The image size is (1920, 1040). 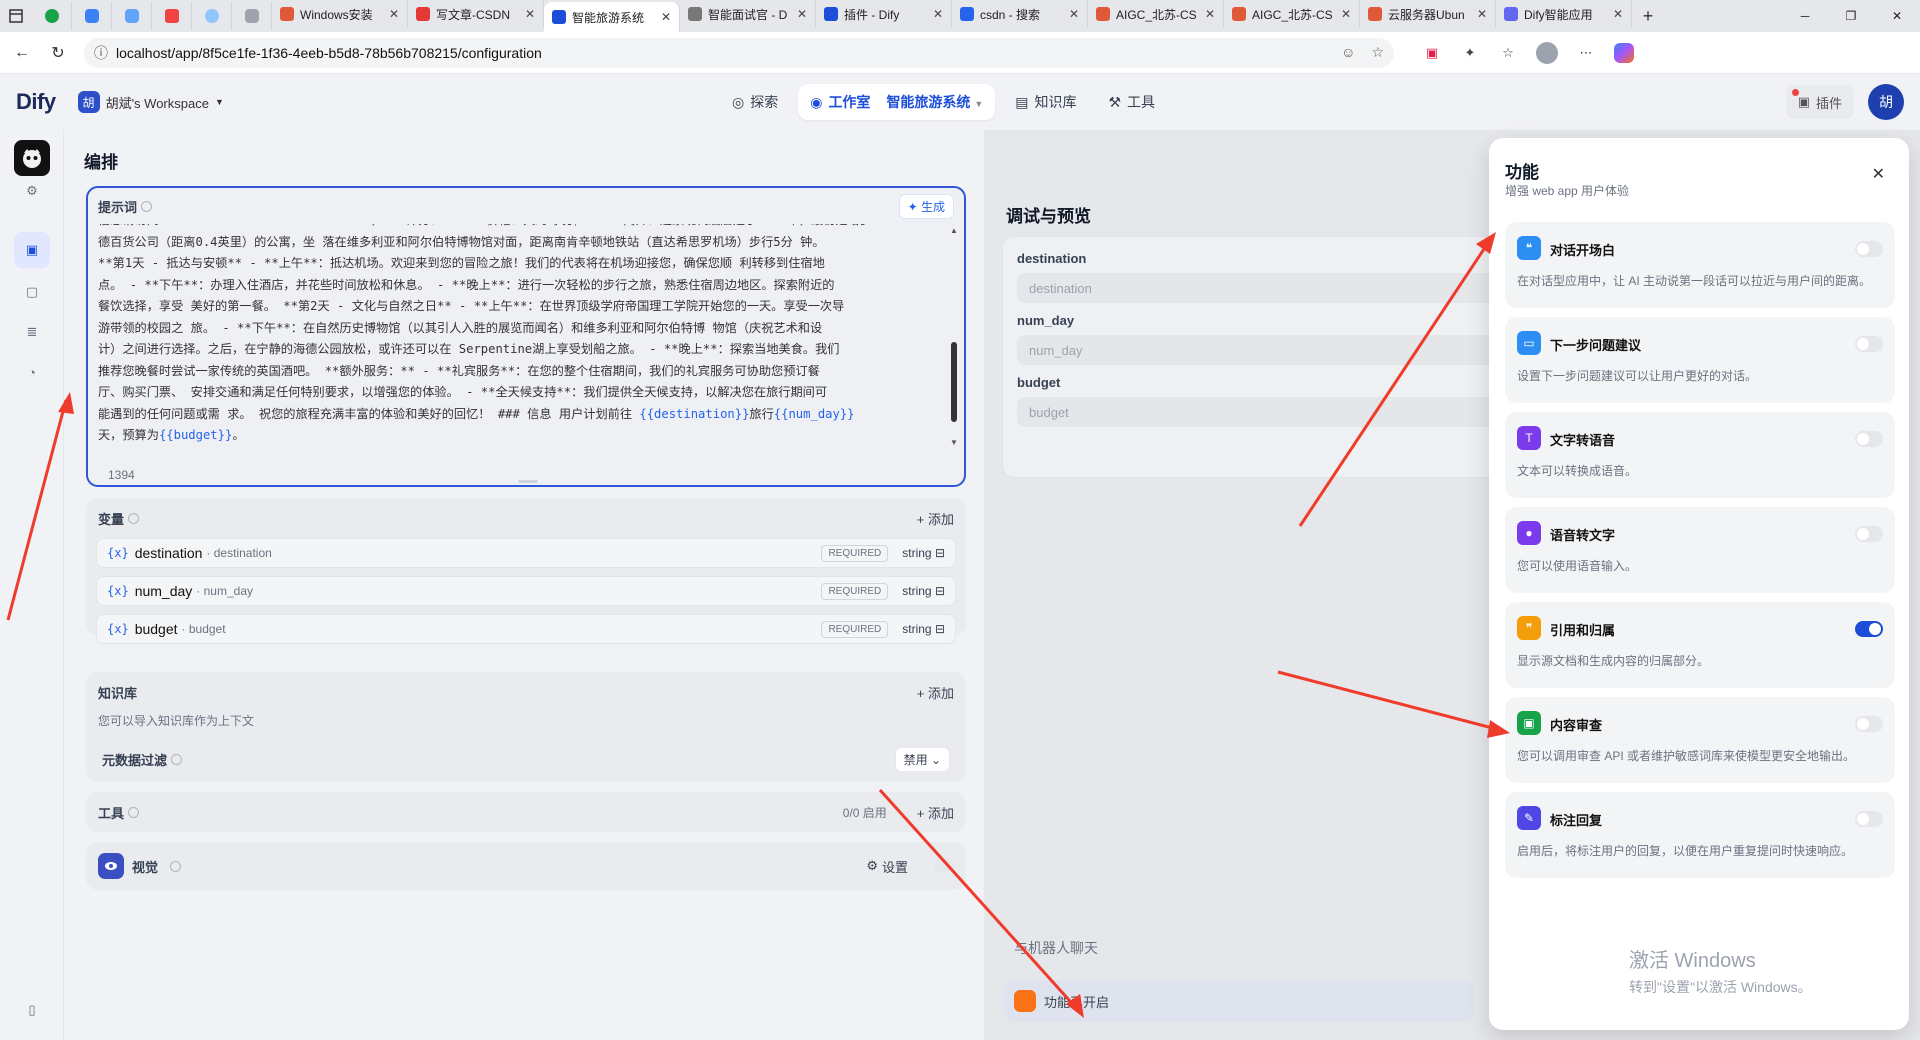 What do you see at coordinates (528, 481) in the screenshot?
I see `resize-handle` at bounding box center [528, 481].